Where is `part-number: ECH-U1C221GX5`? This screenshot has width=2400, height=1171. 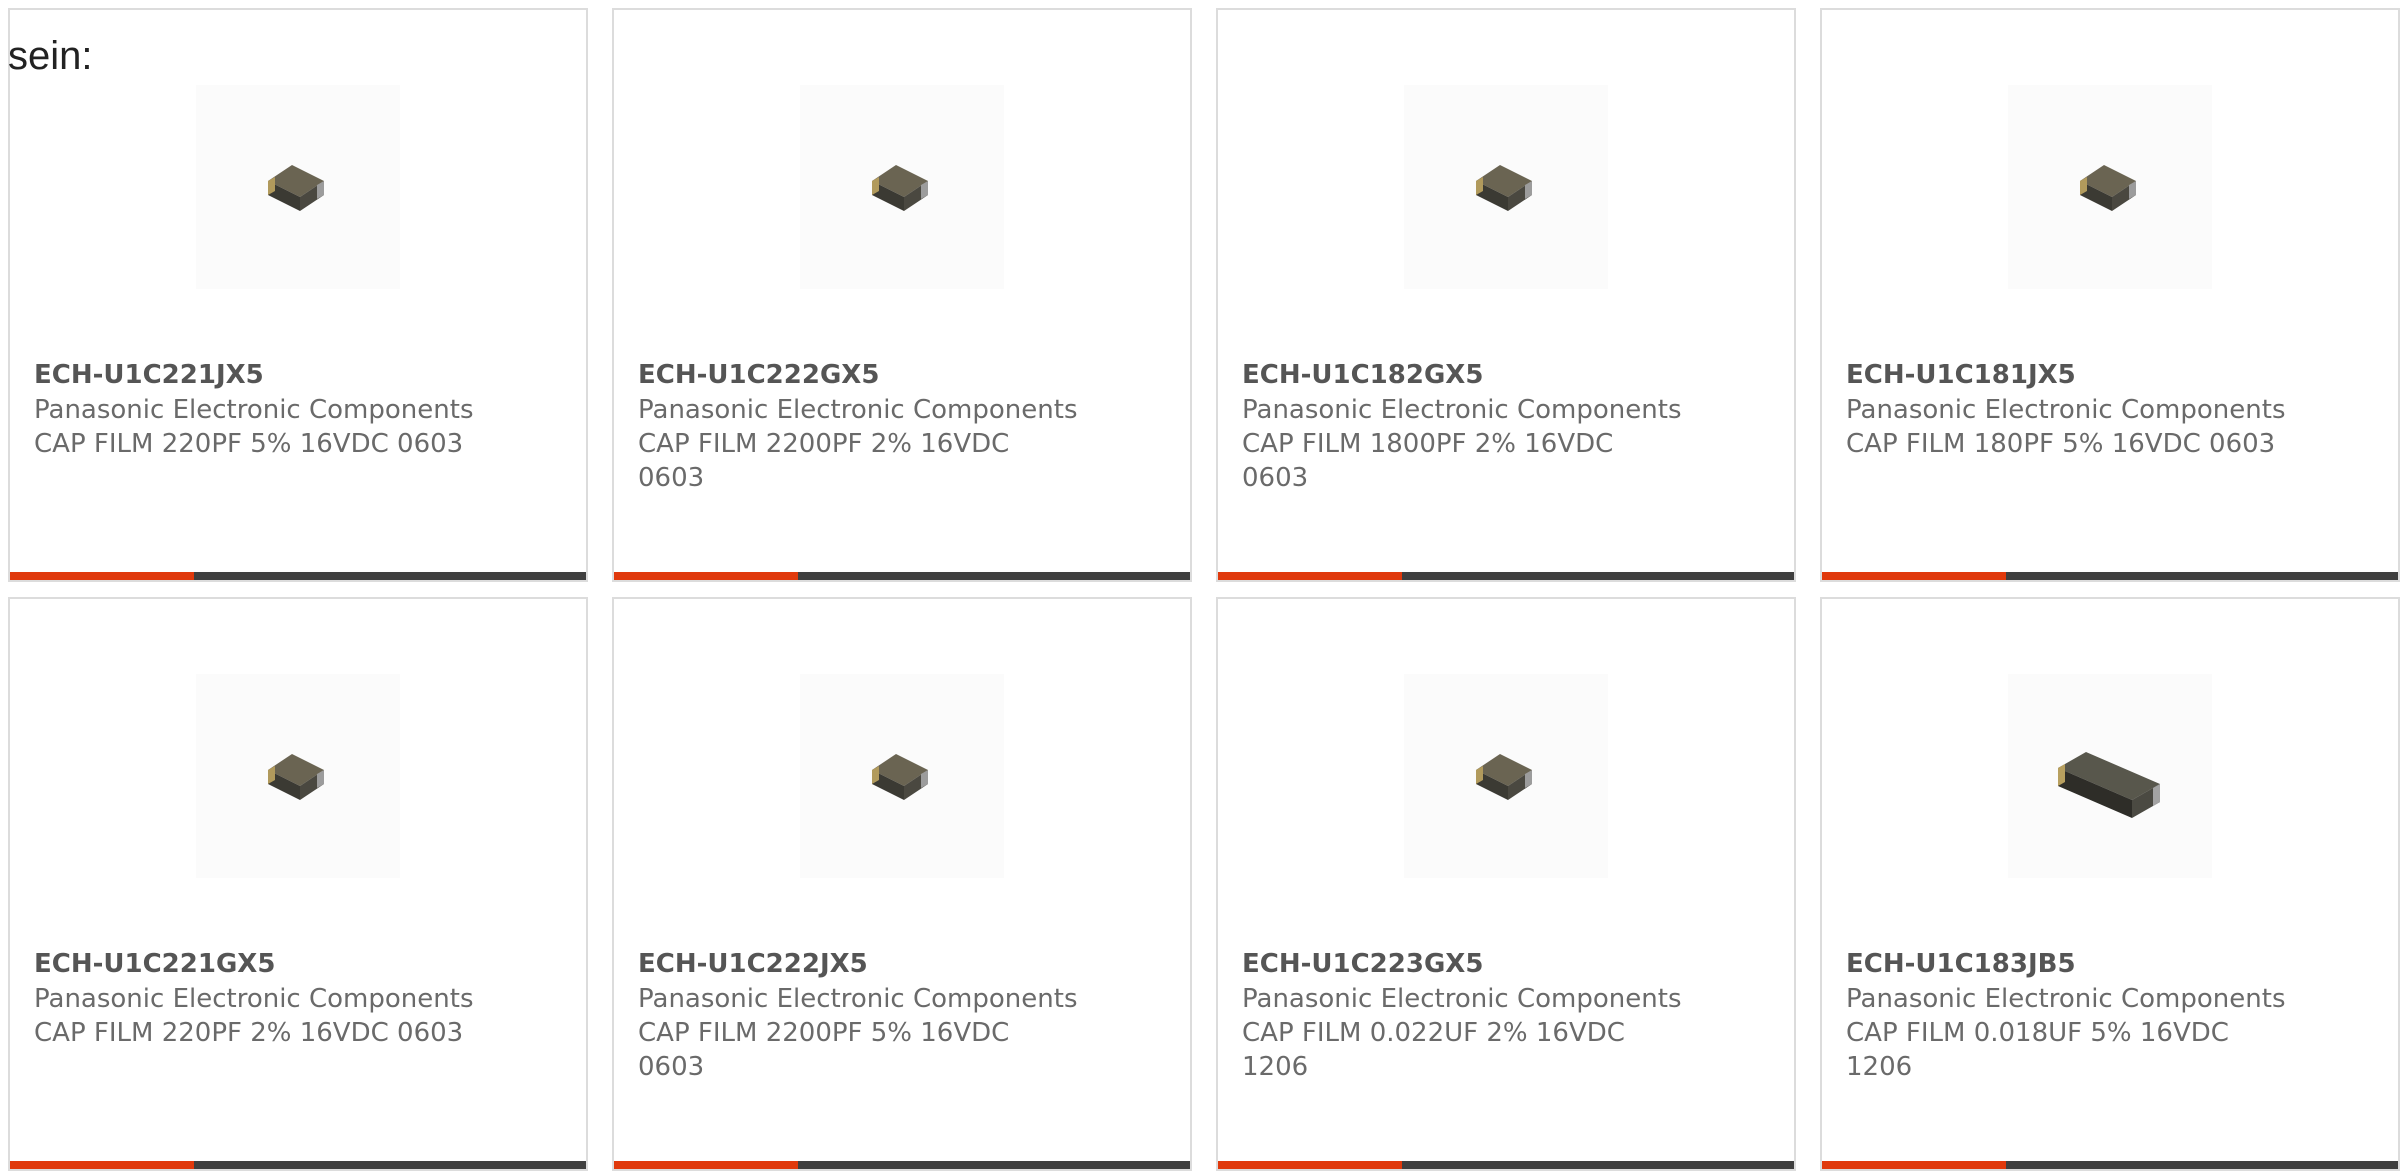 part-number: ECH-U1C221GX5 is located at coordinates (154, 964).